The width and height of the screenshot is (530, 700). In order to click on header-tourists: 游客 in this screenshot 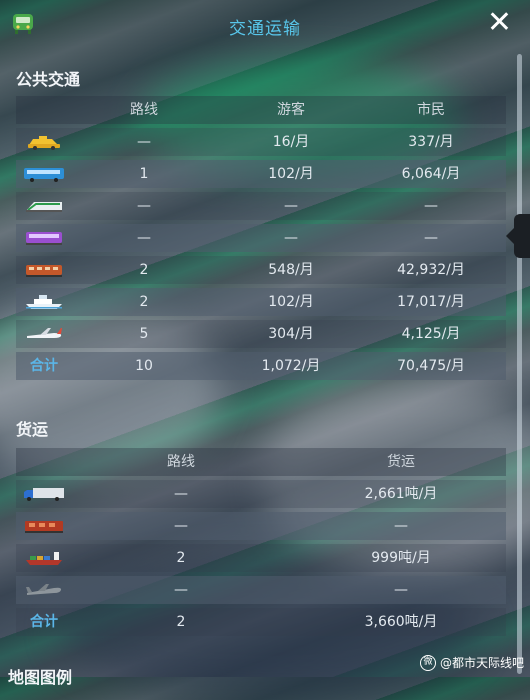, I will do `click(291, 110)`.